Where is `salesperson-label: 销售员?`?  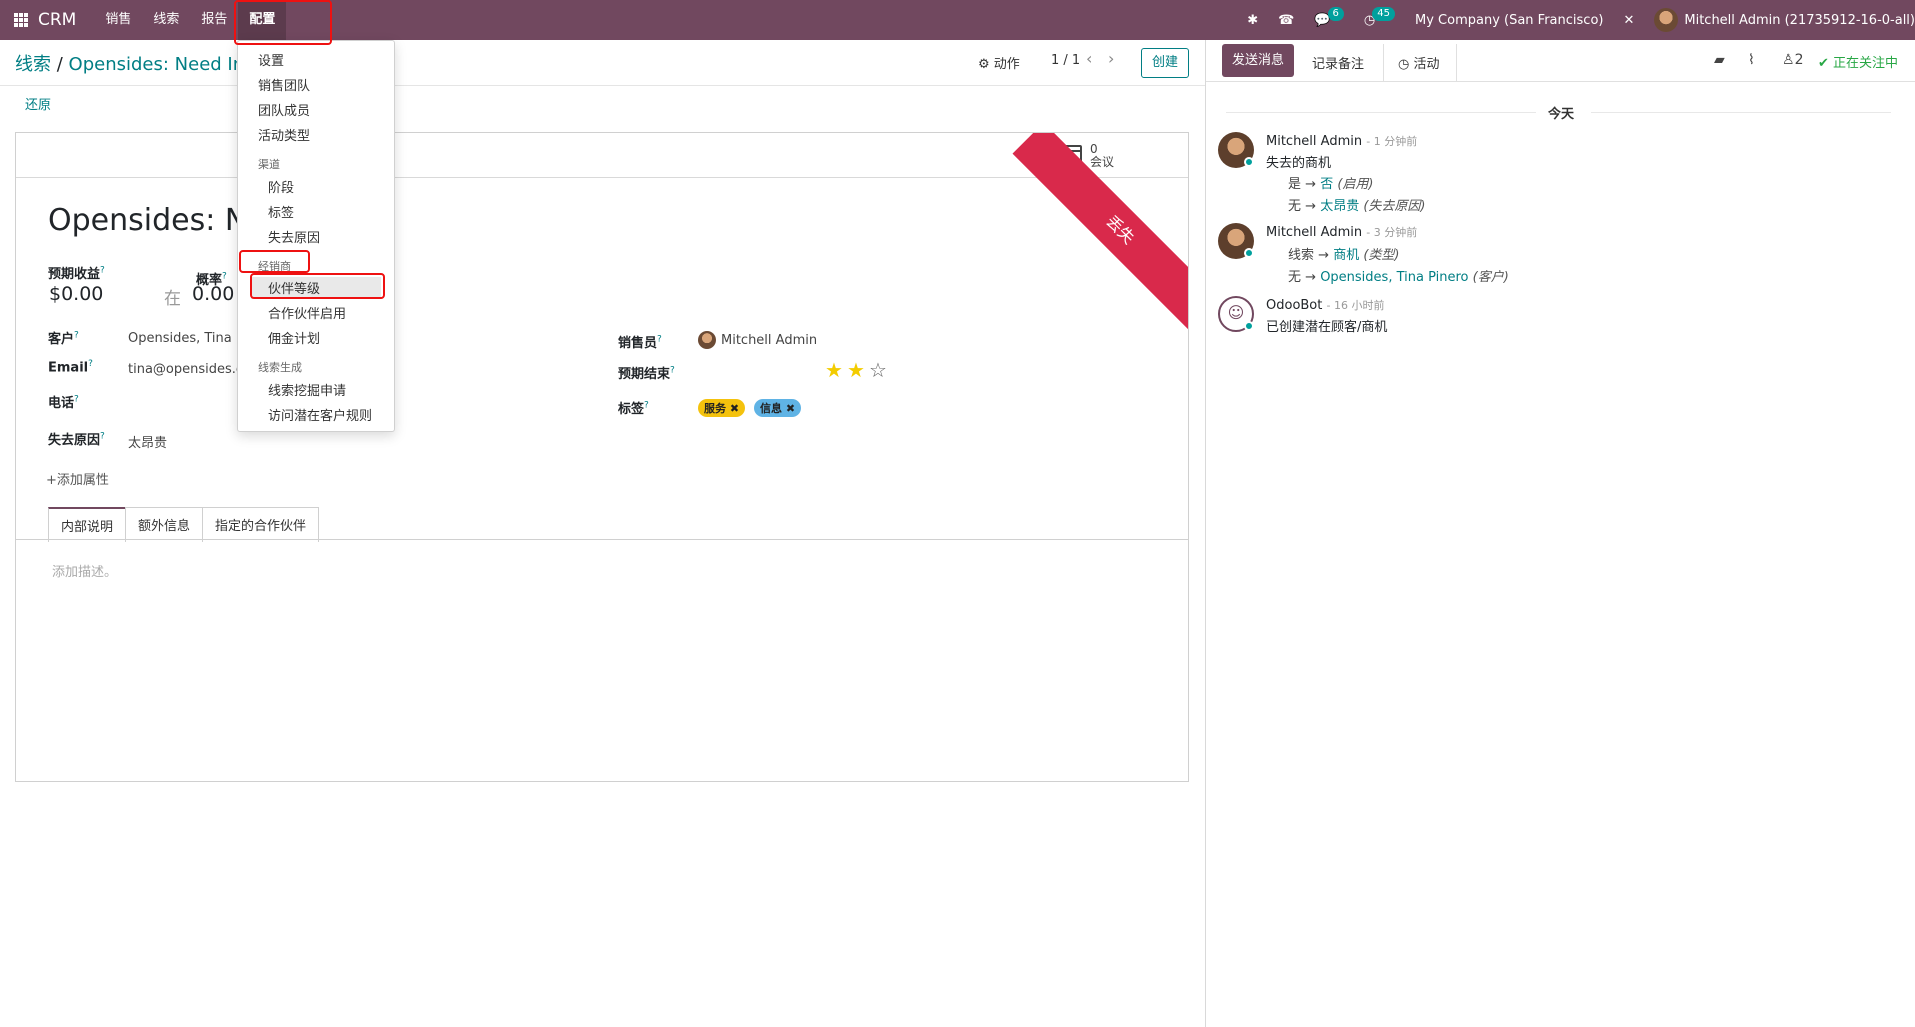 salesperson-label: 销售员? is located at coordinates (640, 342).